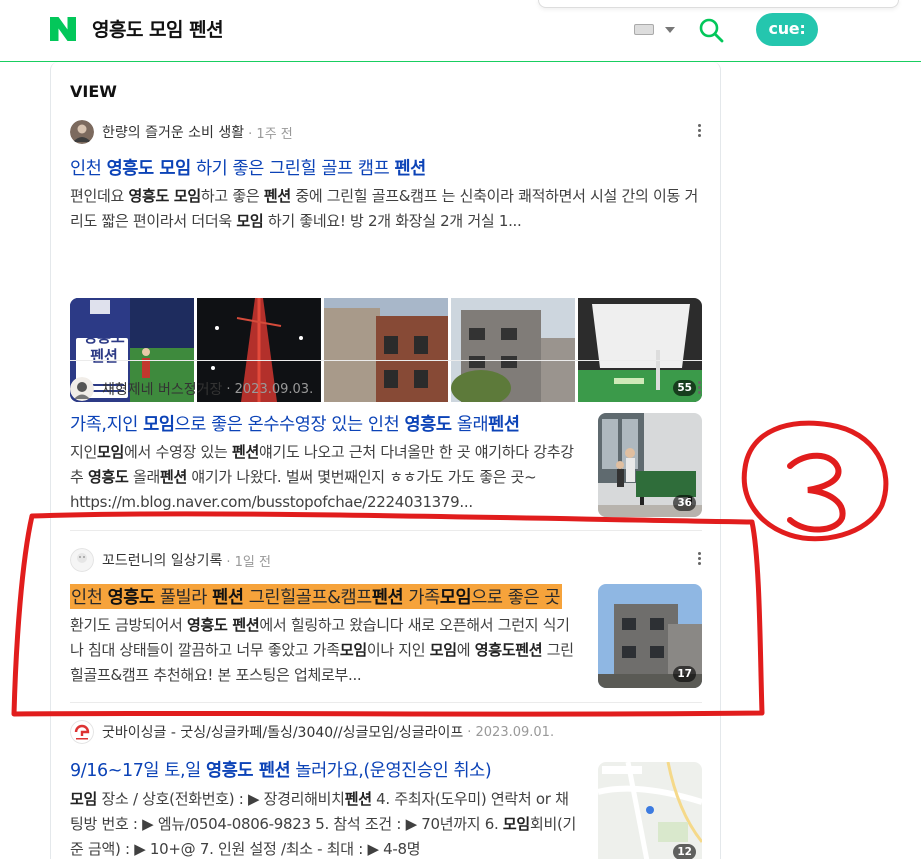 This screenshot has height=859, width=921. Describe the element at coordinates (650, 465) in the screenshot. I see `thumbnail-image: 36` at that location.